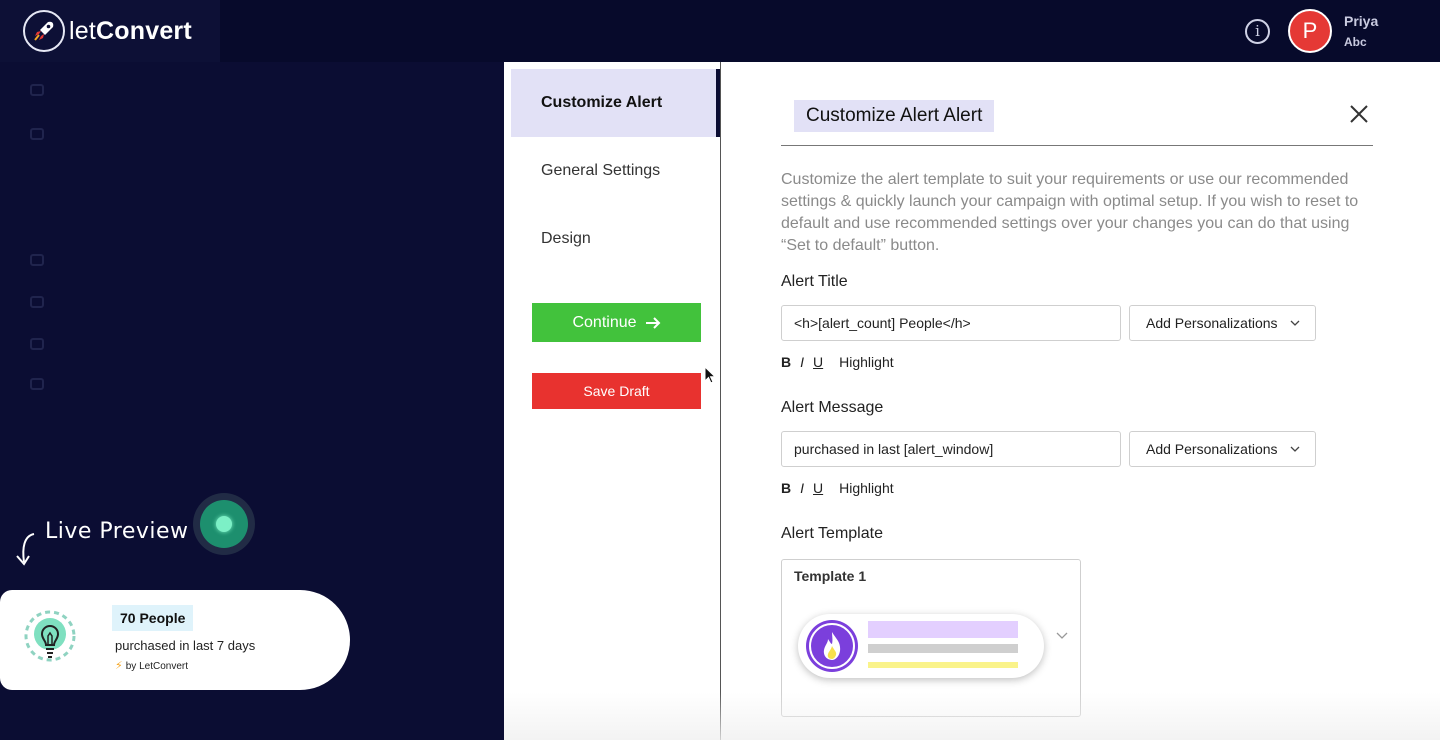 This screenshot has height=740, width=1440. What do you see at coordinates (153, 618) in the screenshot?
I see `preview-count: 70 People` at bounding box center [153, 618].